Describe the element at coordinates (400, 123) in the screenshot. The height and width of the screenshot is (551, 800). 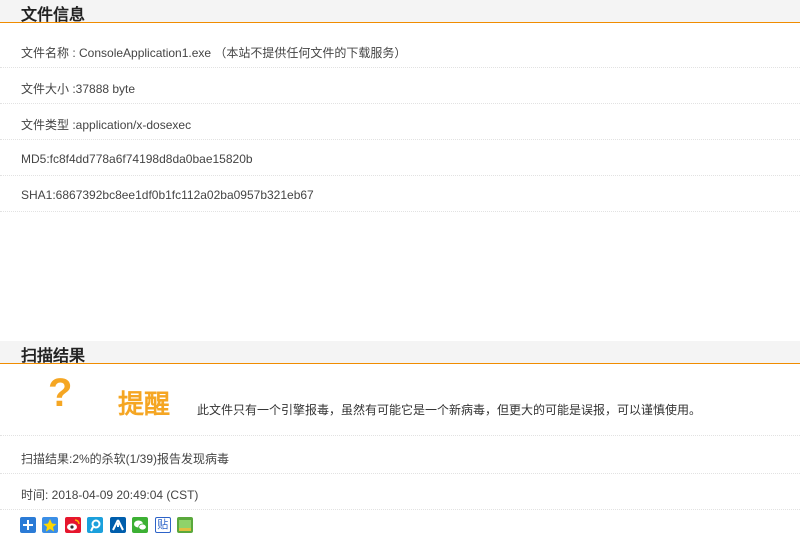
I see `file-type-row: 文件类型 :application/x-dosexec` at that location.